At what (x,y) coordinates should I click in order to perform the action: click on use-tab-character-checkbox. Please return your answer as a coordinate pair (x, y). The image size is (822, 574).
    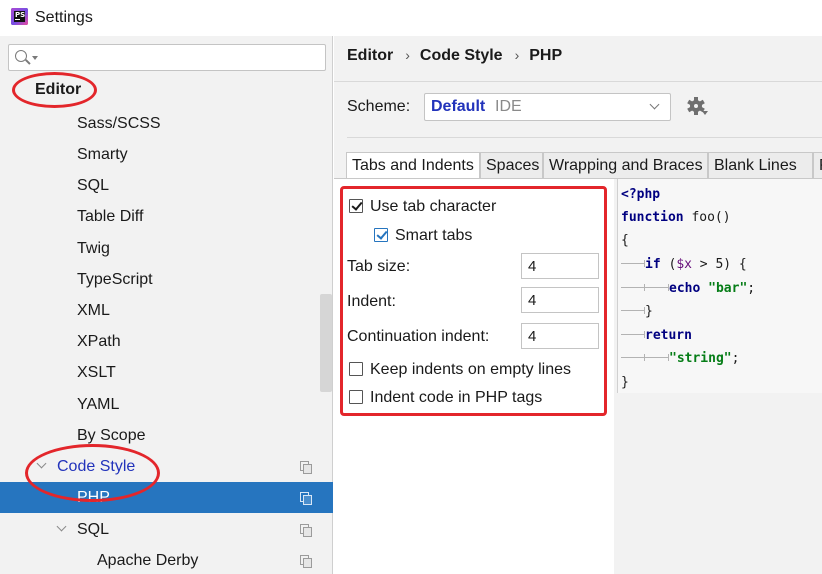
    Looking at the image, I should click on (356, 206).